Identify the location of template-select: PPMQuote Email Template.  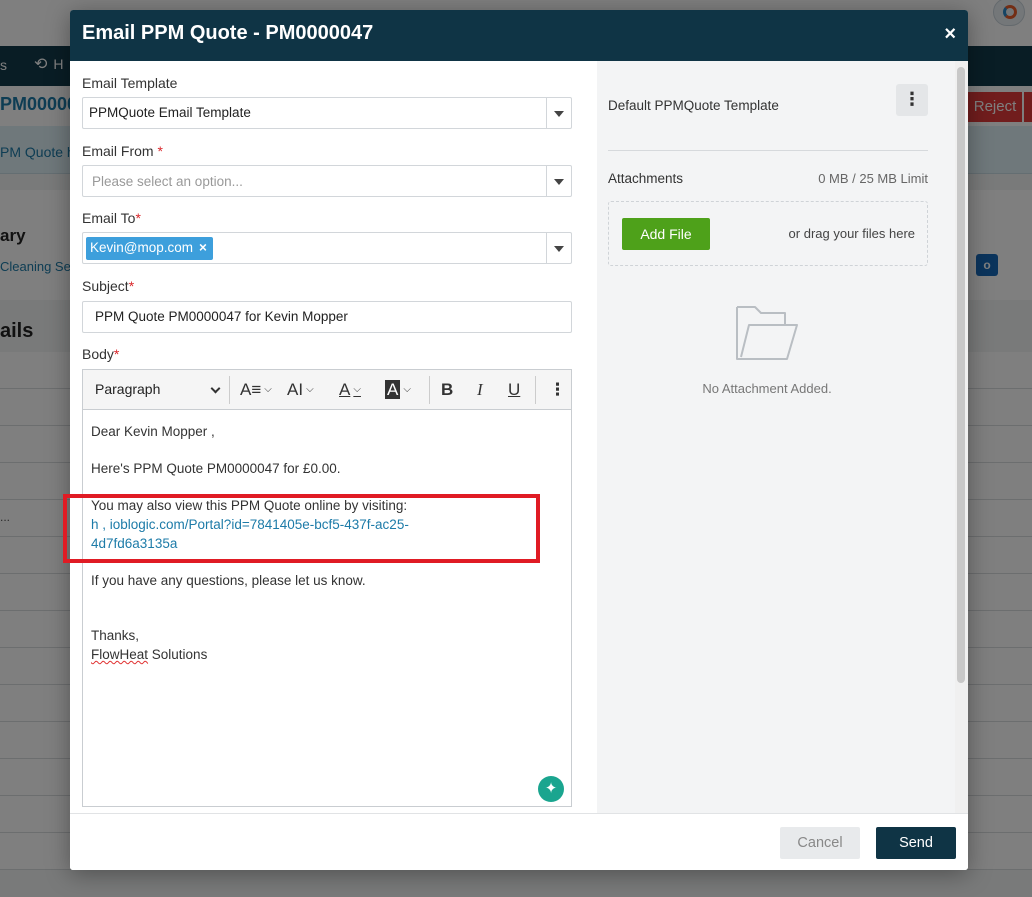
(327, 113).